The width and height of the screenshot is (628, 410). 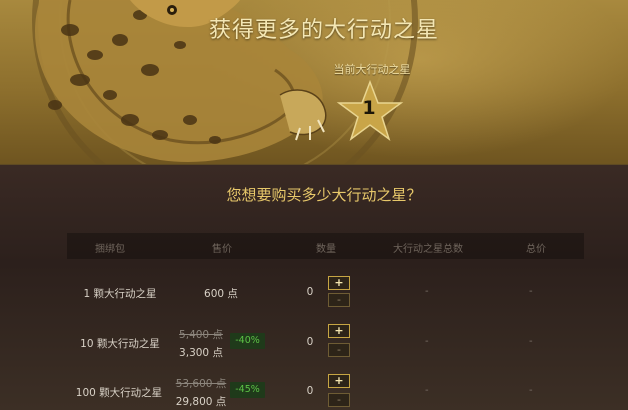 What do you see at coordinates (120, 344) in the screenshot?
I see `bundle-label: 10 颗大行动之星` at bounding box center [120, 344].